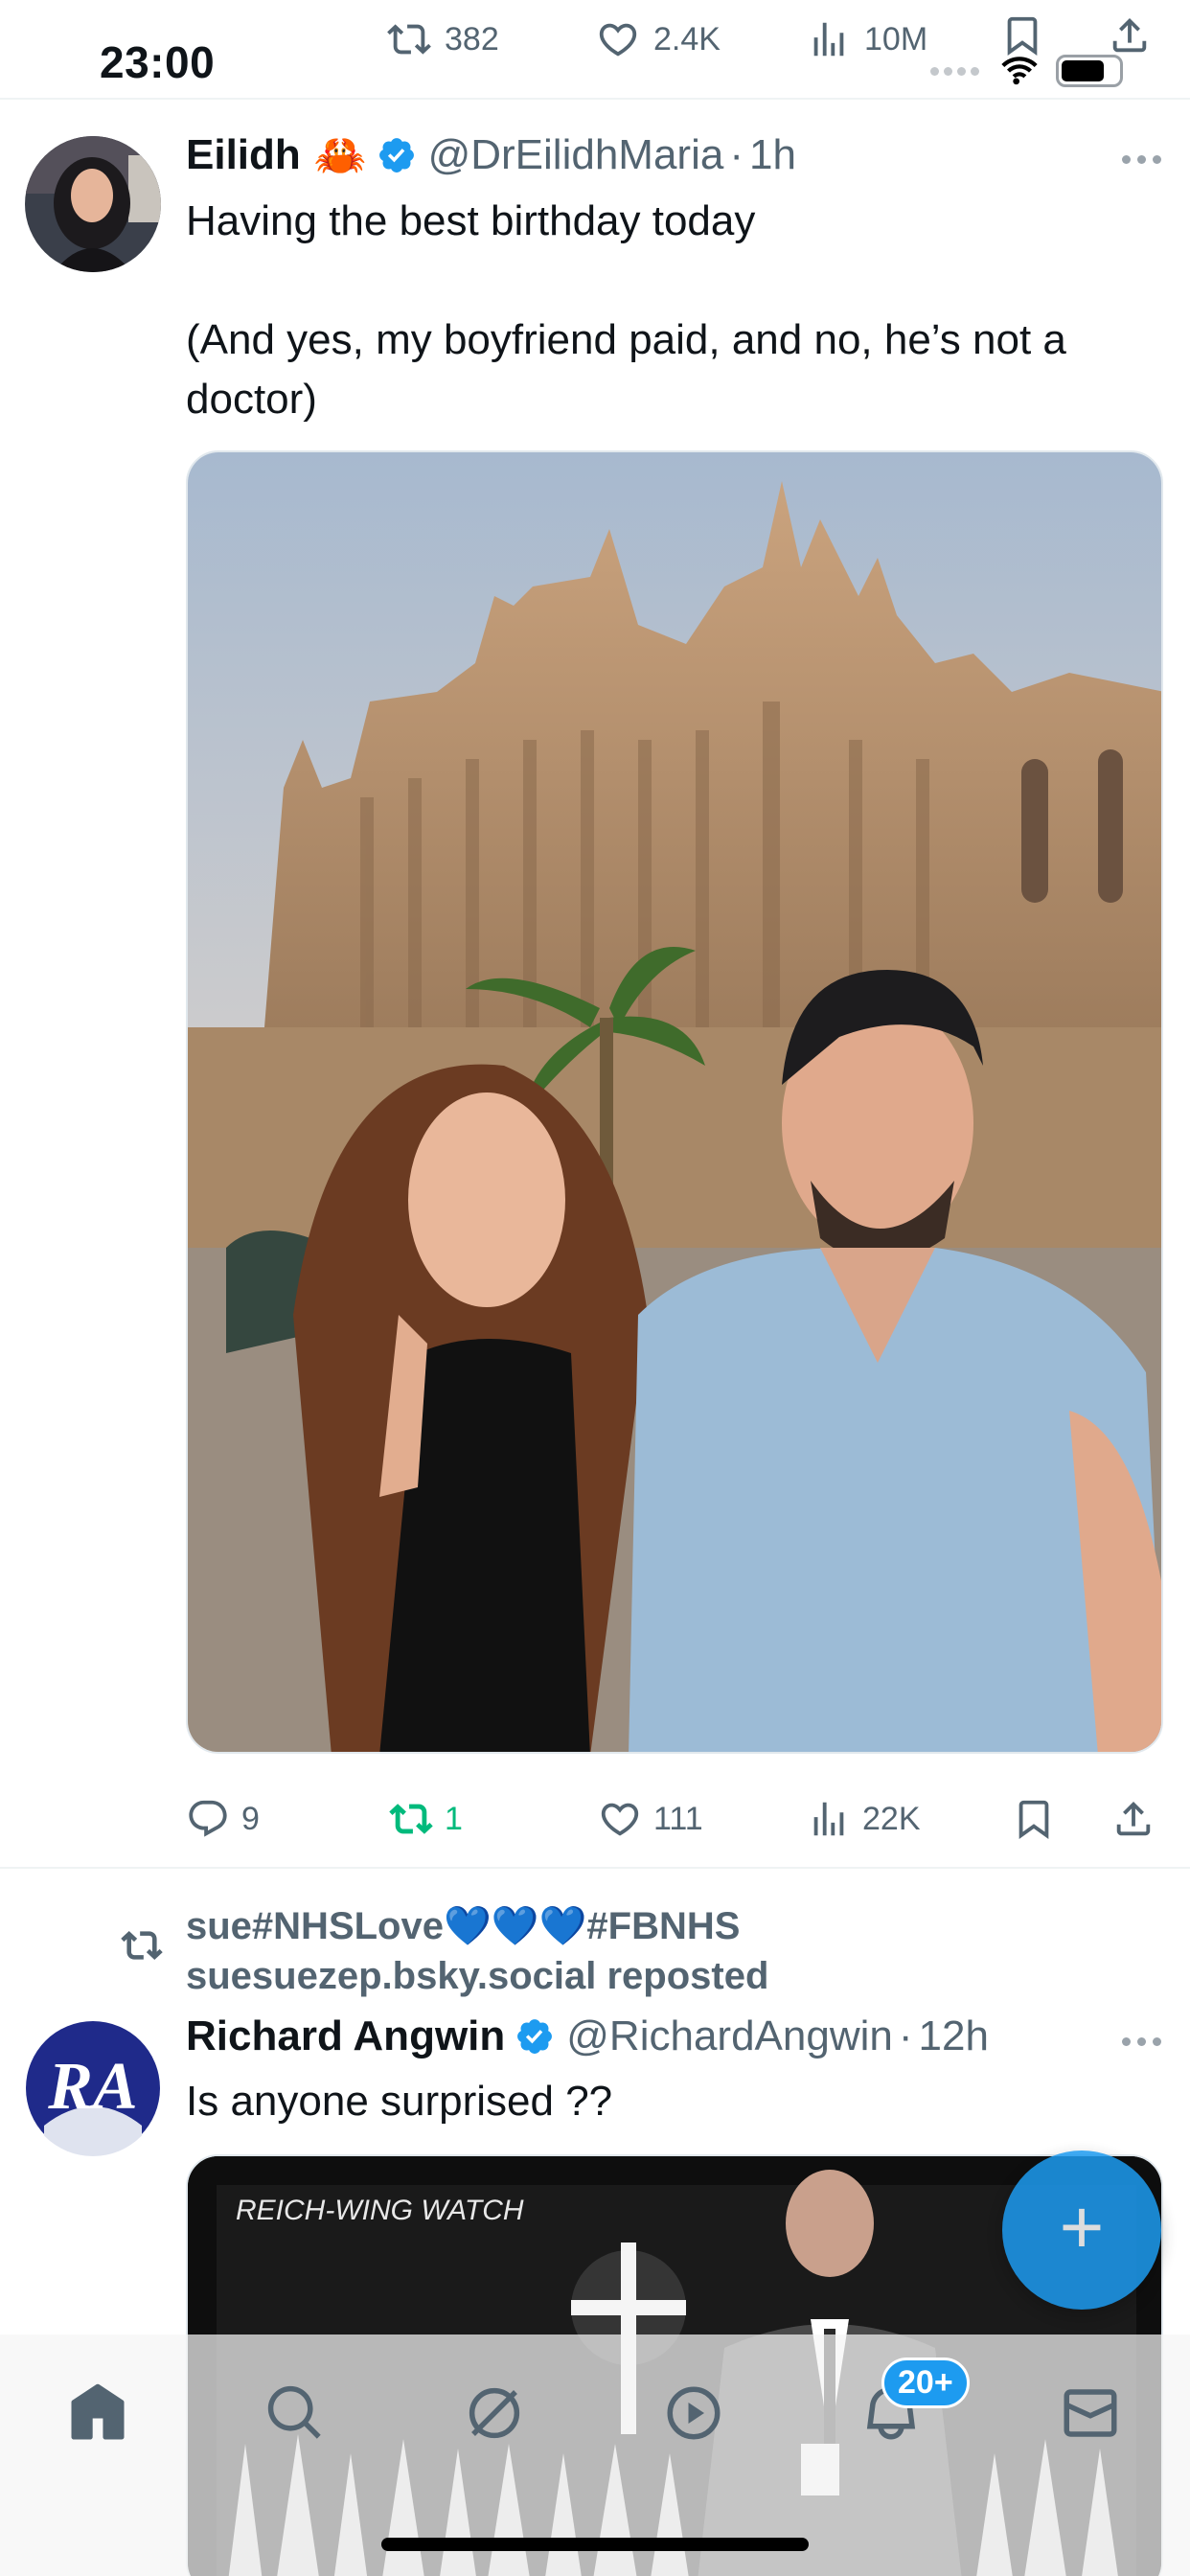 The image size is (1190, 2576). Describe the element at coordinates (244, 155) in the screenshot. I see `display-name: Eilidh` at that location.